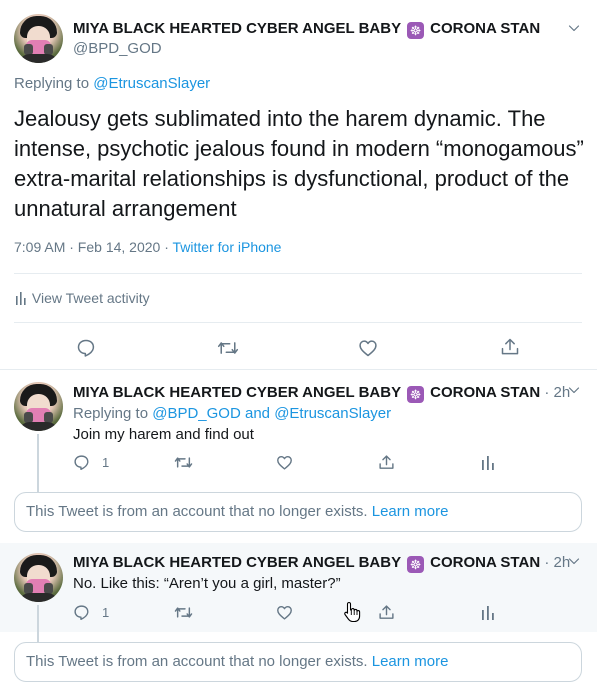  I want to click on replying-to-and: and, so click(257, 413).